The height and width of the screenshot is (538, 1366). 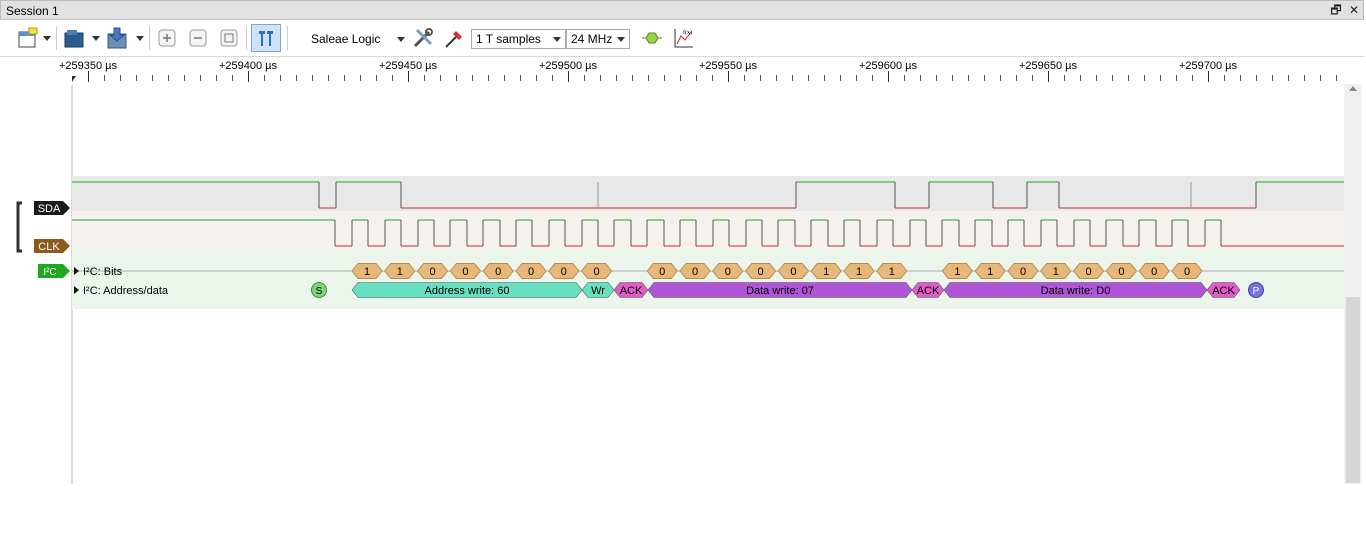 I want to click on channel-group-bracket, so click(x=19, y=227).